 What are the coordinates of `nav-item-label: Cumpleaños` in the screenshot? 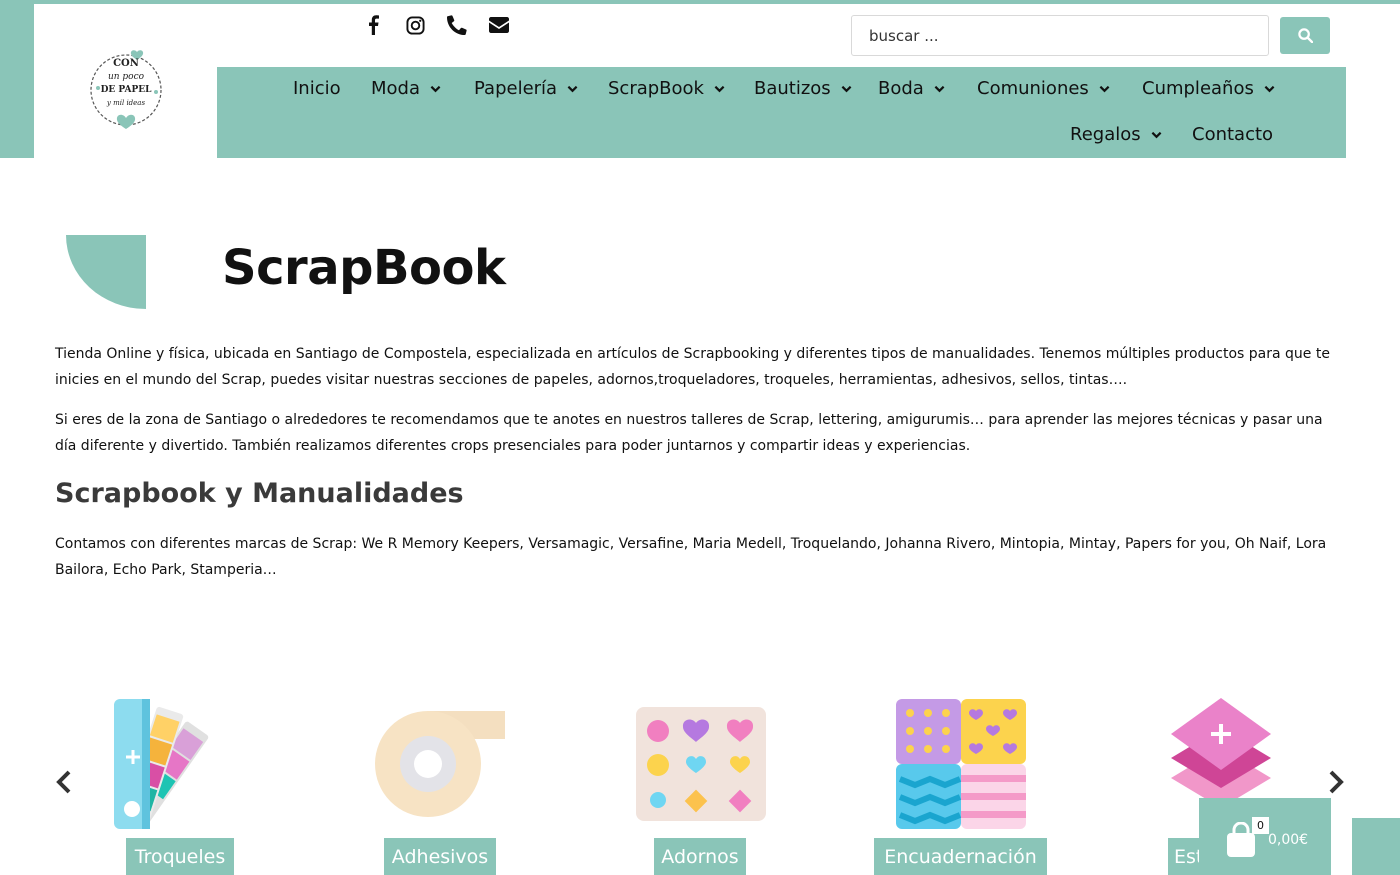 It's located at (1198, 88).